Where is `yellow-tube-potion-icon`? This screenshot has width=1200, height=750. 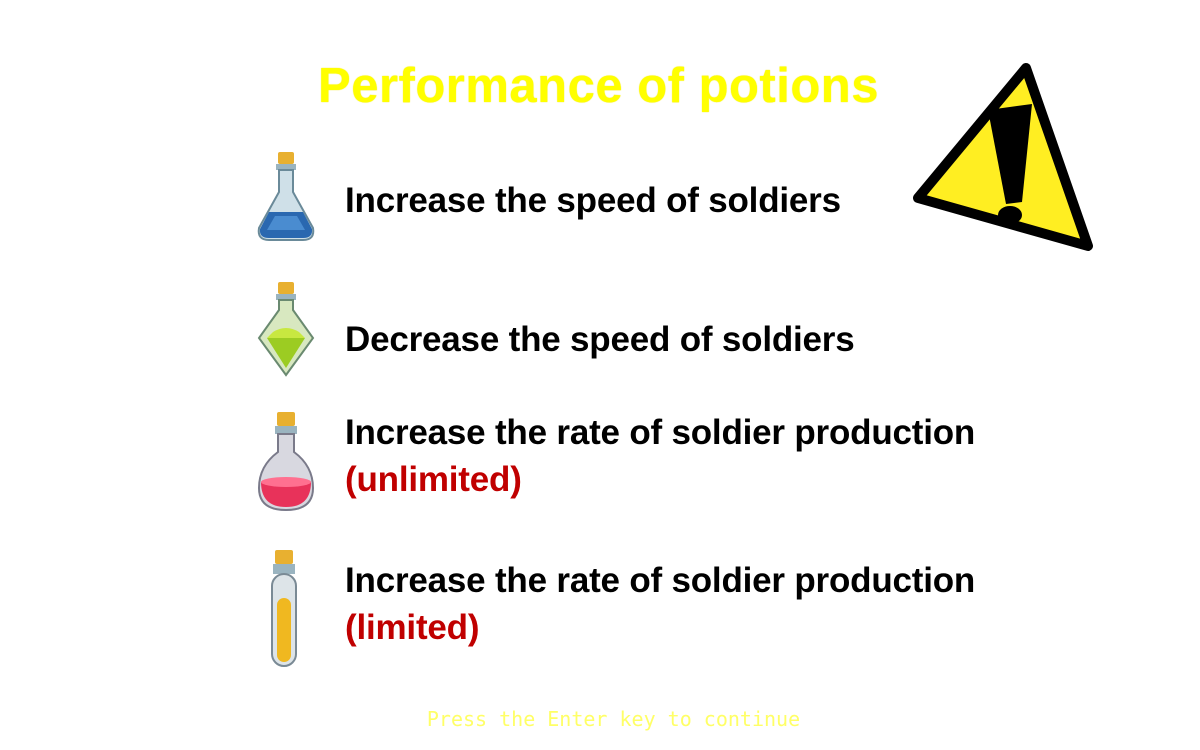
yellow-tube-potion-icon is located at coordinates (284, 608).